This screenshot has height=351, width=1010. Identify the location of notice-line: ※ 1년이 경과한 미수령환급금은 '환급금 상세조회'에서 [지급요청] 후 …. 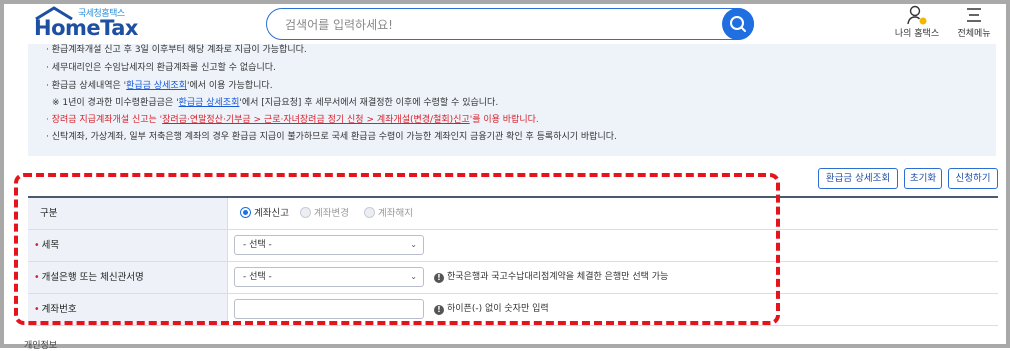
(275, 103).